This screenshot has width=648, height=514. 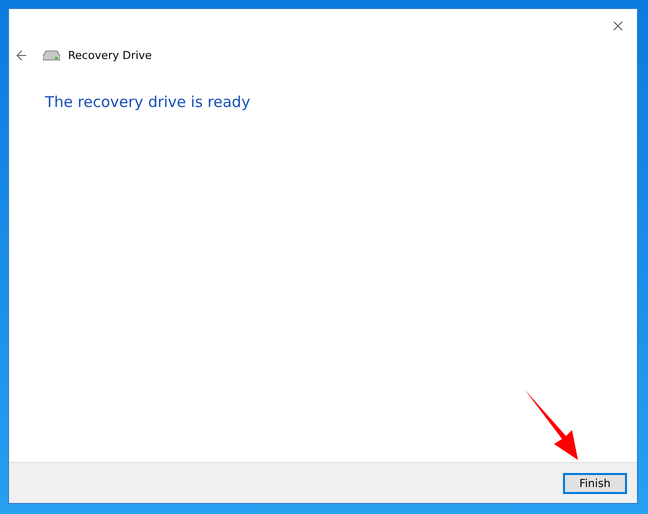 What do you see at coordinates (595, 483) in the screenshot?
I see `finish-button: Finish` at bounding box center [595, 483].